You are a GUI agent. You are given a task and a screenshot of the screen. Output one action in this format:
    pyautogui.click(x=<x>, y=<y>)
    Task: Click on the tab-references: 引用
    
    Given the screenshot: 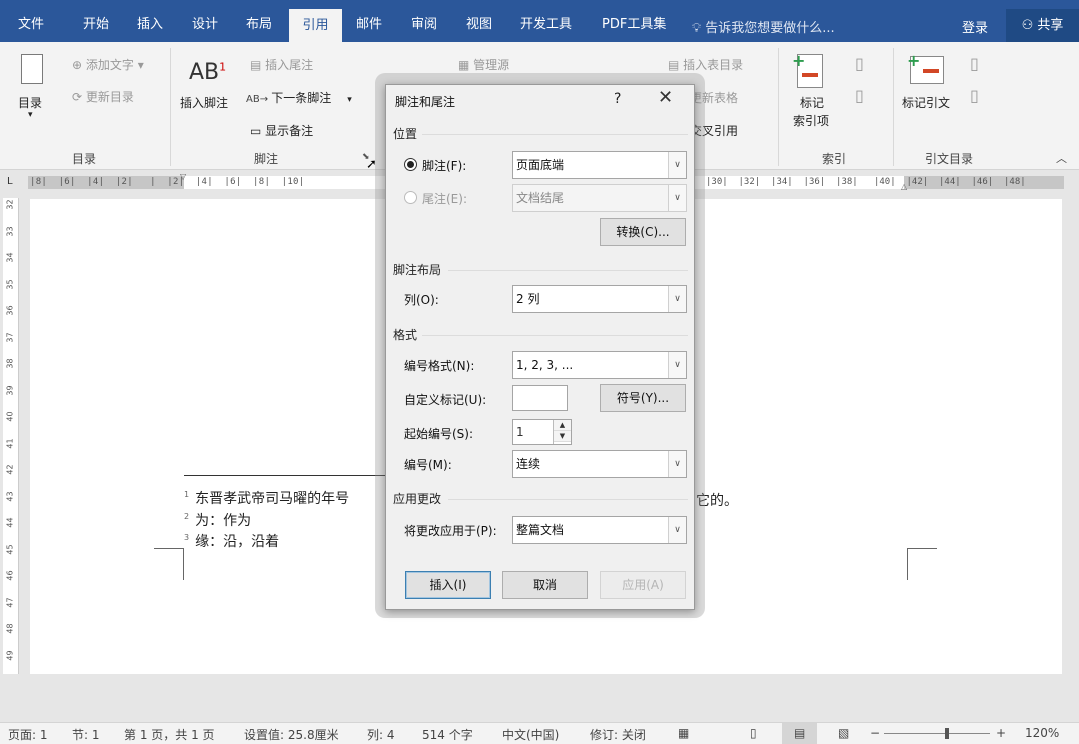 What is the action you would take?
    pyautogui.click(x=315, y=25)
    